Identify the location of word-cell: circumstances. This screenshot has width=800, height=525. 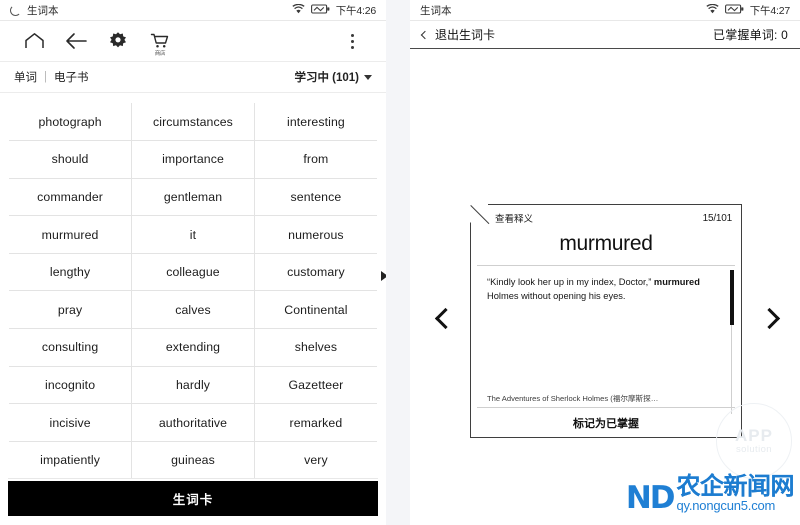
(193, 122).